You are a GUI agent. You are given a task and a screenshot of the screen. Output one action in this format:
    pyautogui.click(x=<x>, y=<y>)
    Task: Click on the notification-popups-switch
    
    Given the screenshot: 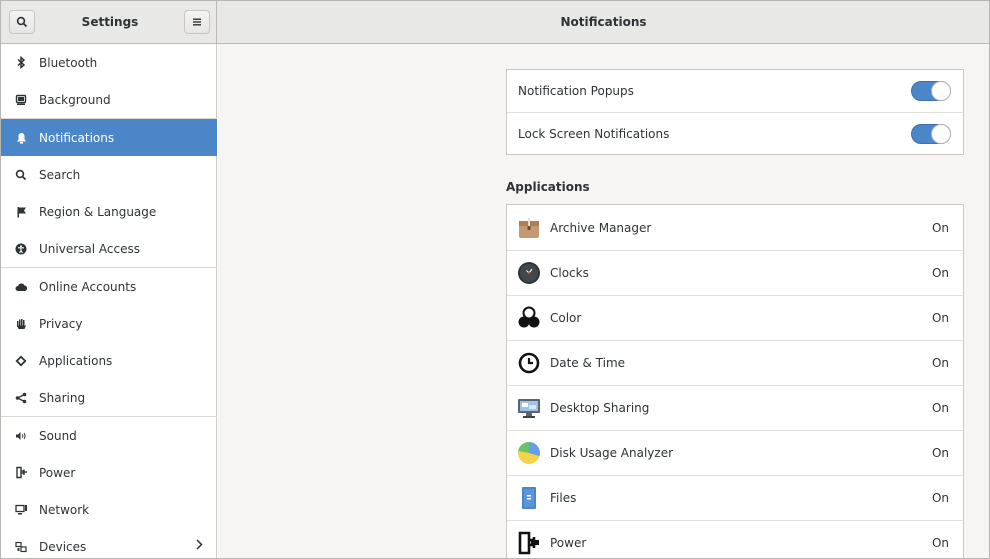 What is the action you would take?
    pyautogui.click(x=931, y=91)
    